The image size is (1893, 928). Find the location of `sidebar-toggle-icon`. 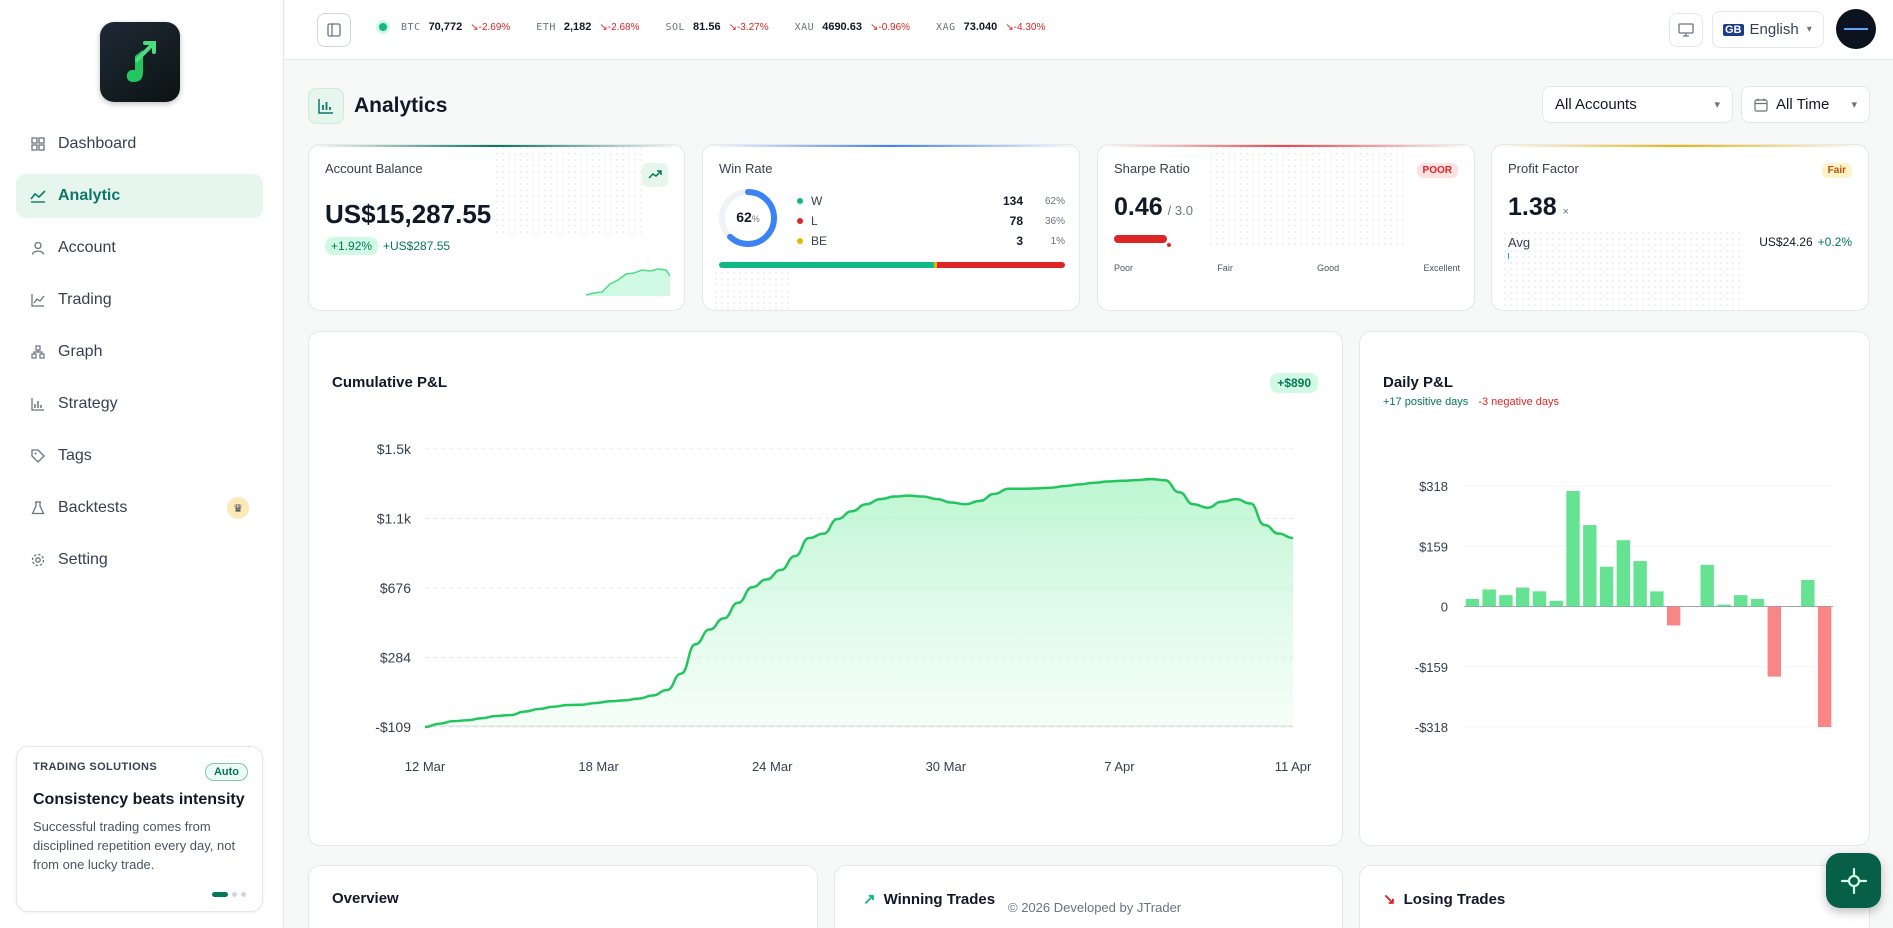

sidebar-toggle-icon is located at coordinates (334, 30).